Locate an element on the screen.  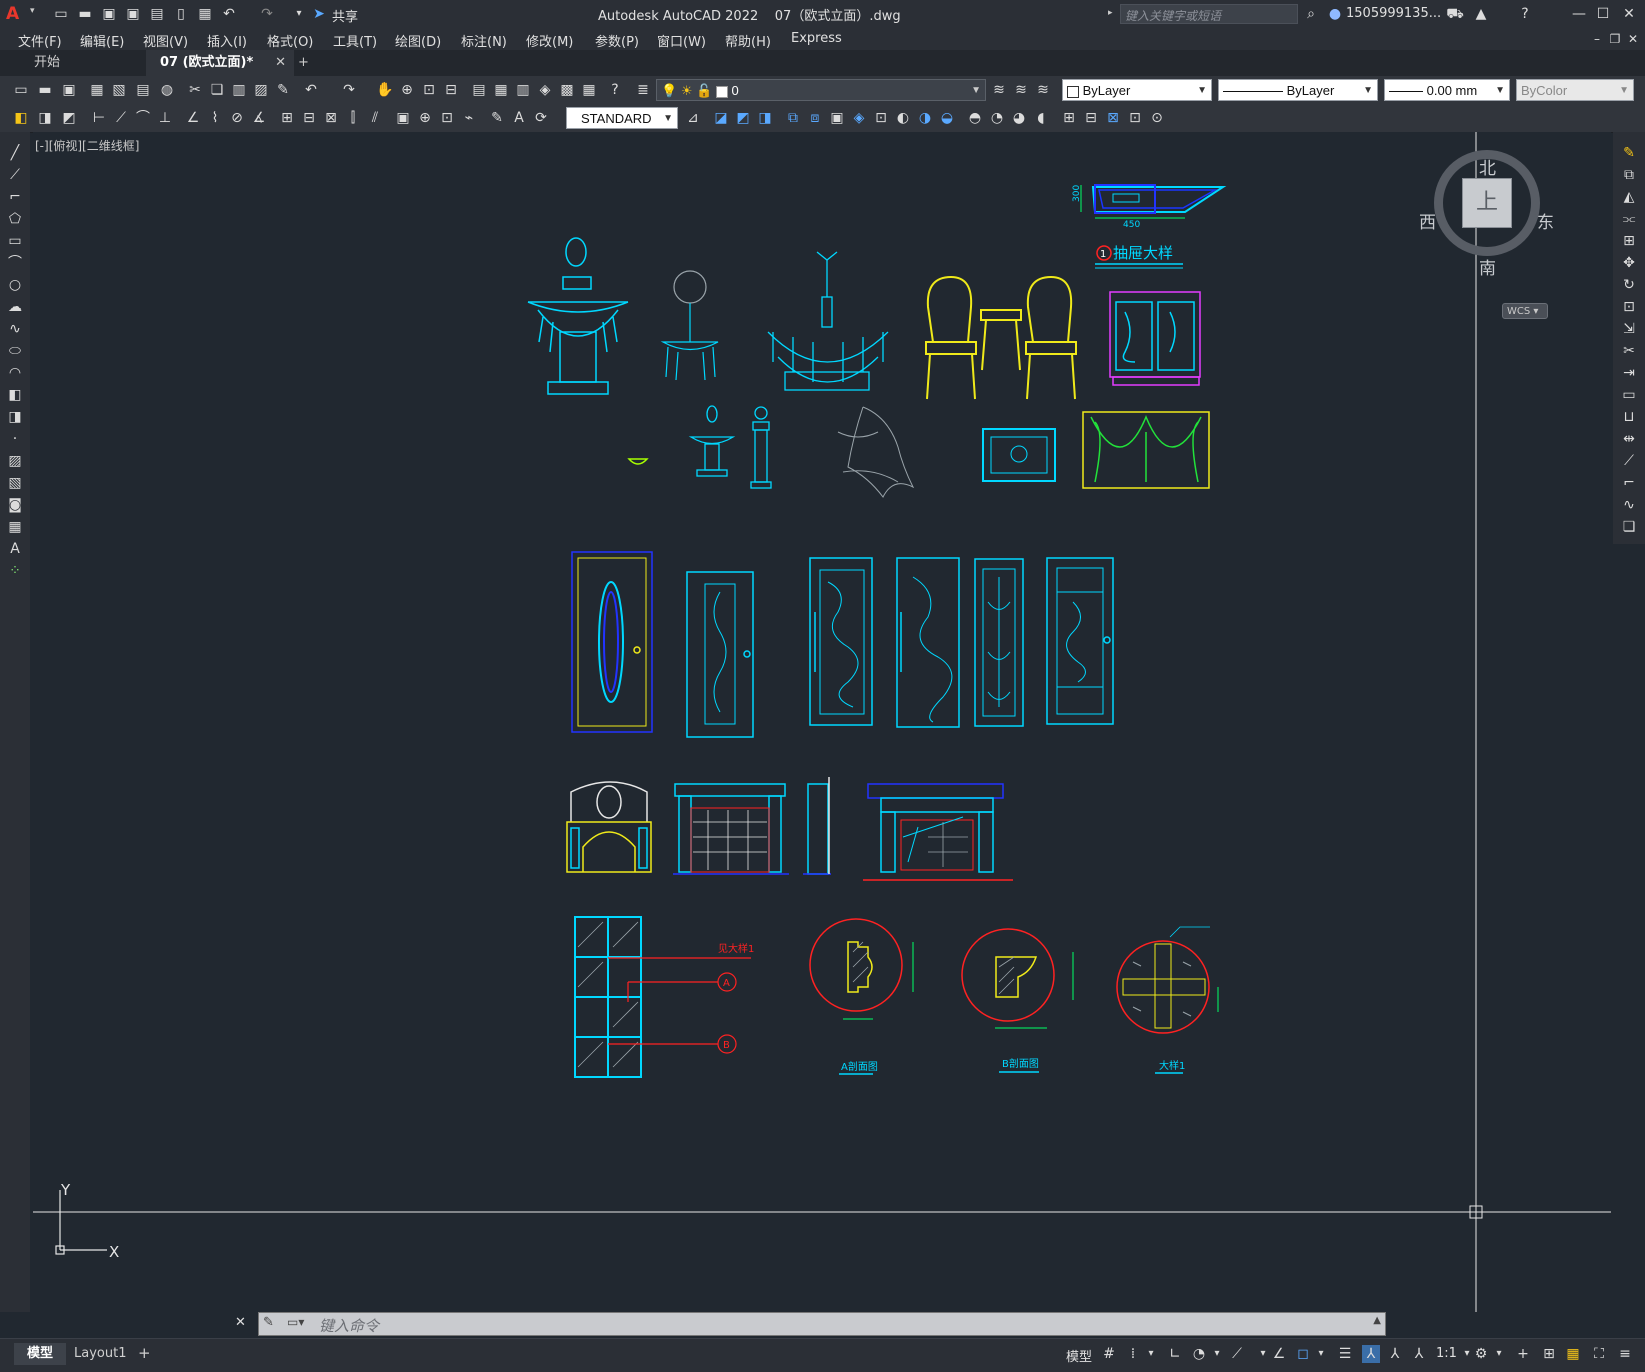
blend-curves-icon: ∿ is located at coordinates (1629, 505).